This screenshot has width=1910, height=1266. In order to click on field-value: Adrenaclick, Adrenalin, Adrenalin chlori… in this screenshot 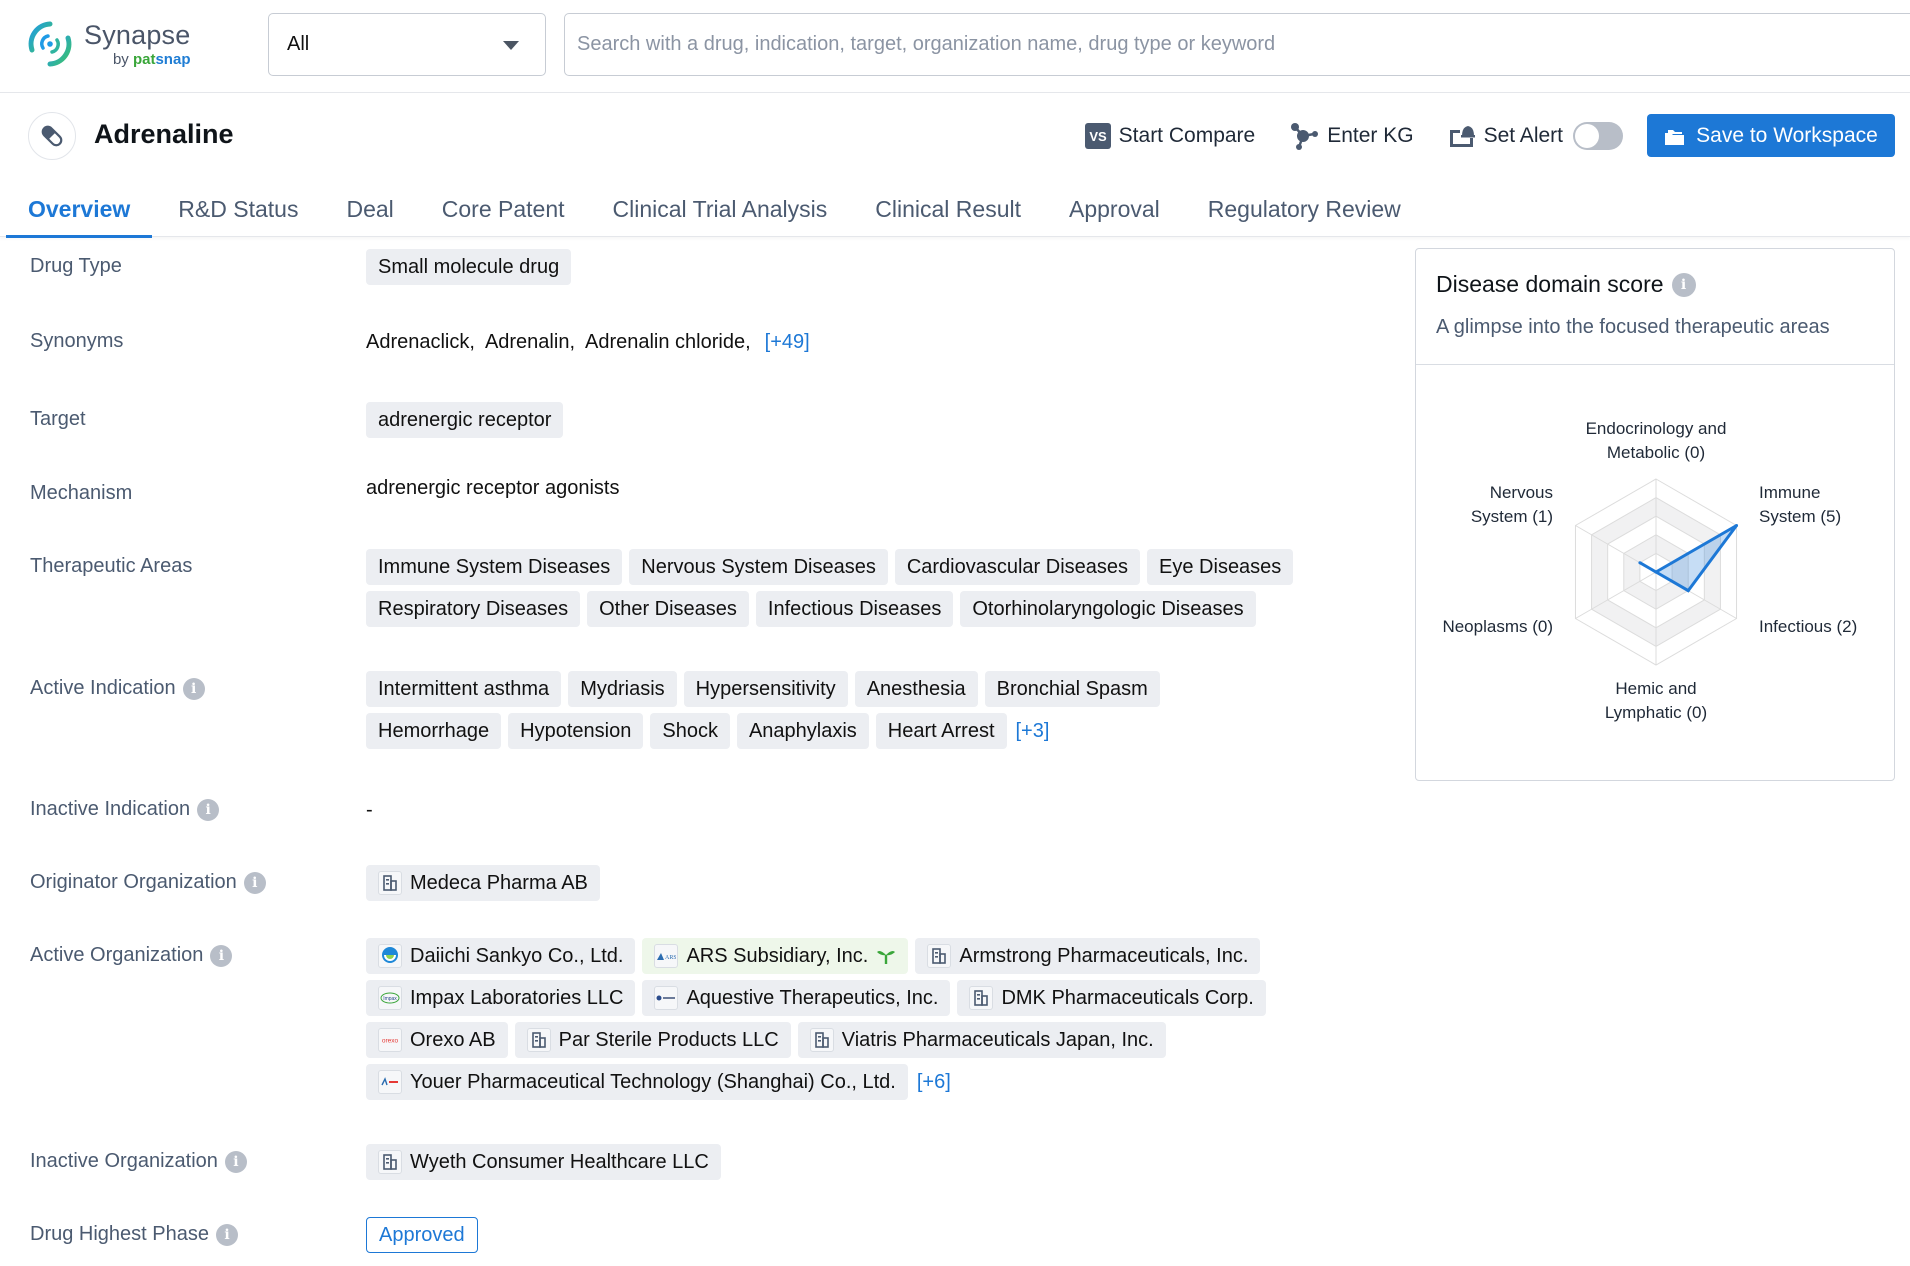, I will do `click(866, 342)`.